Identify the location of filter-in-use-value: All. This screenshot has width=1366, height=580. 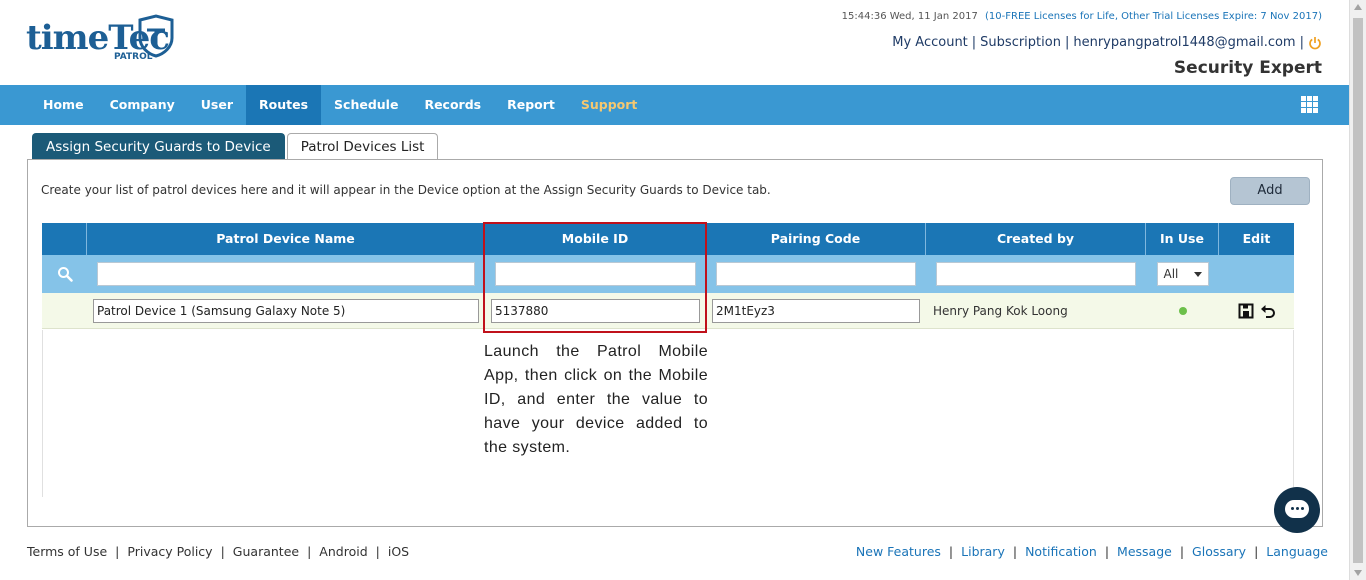
(1171, 274).